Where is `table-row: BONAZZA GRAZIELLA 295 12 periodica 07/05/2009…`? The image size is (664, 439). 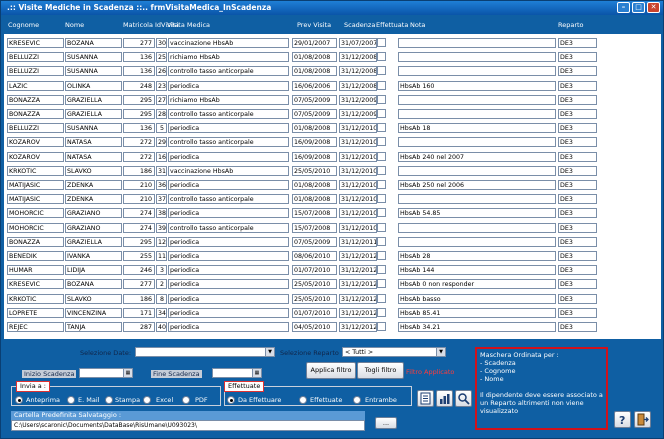 table-row: BONAZZA GRAZIELLA 295 12 periodica 07/05/2009… is located at coordinates (332, 241).